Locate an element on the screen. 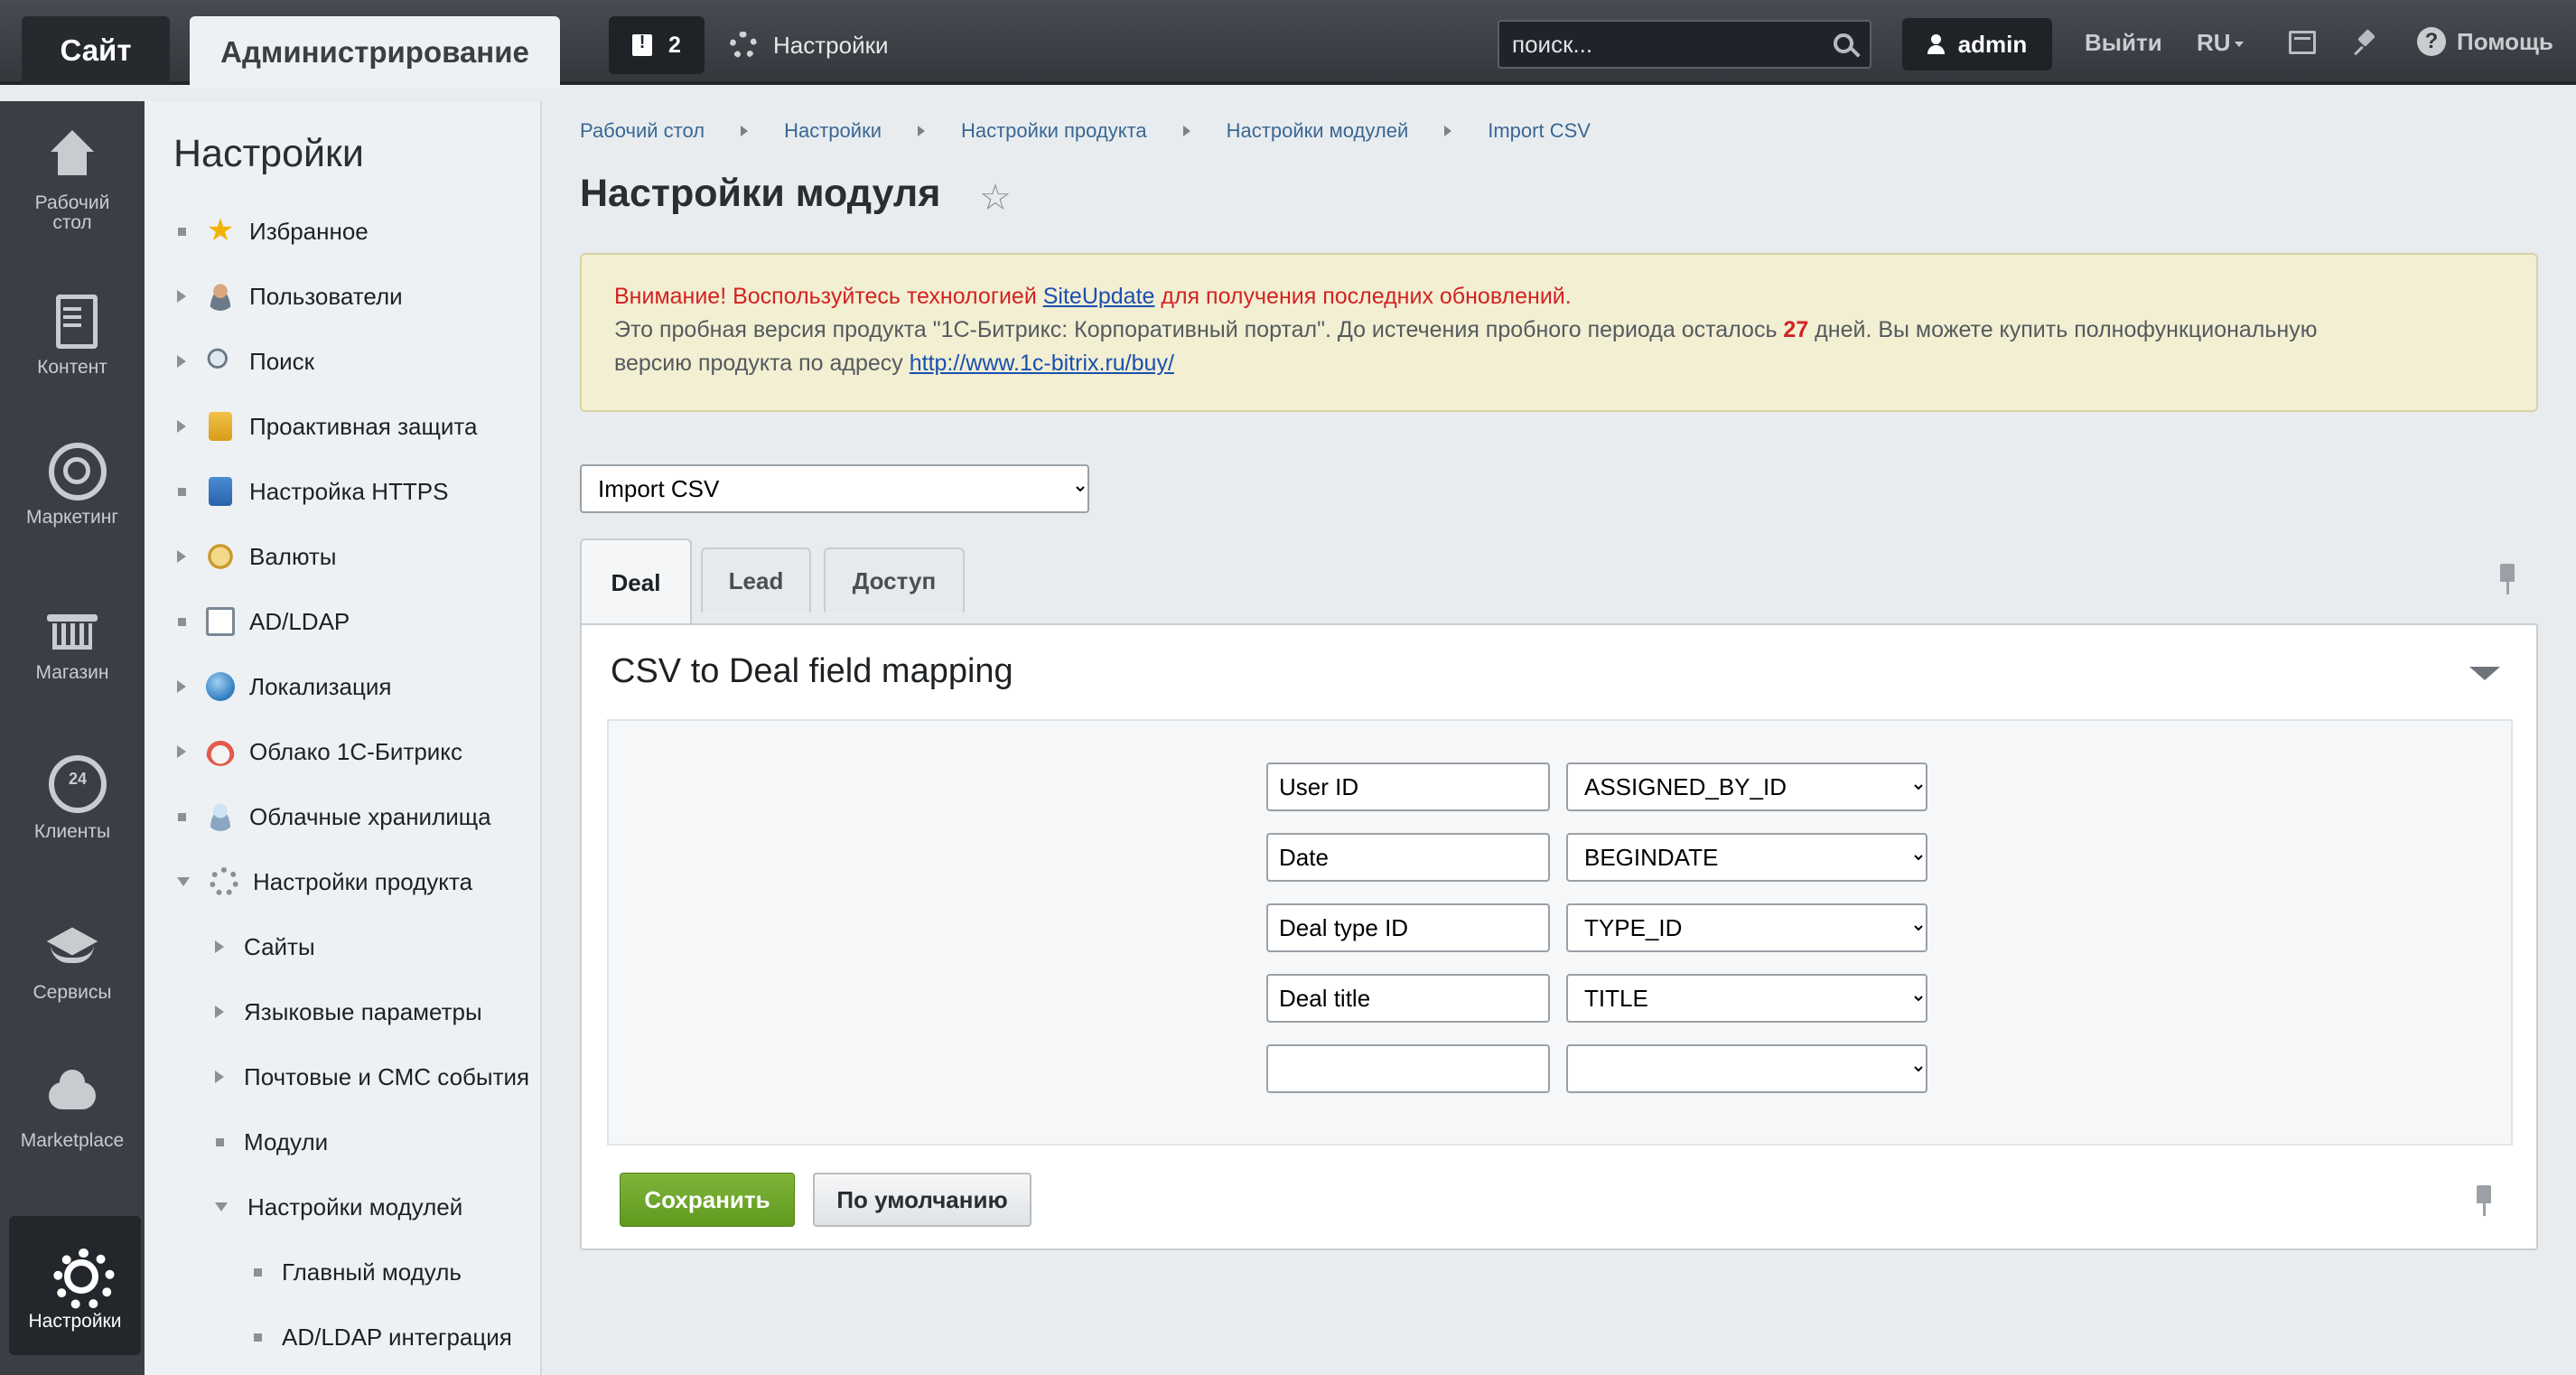 The image size is (2576, 1375). menu-item-users: Пользователи is located at coordinates (290, 296).